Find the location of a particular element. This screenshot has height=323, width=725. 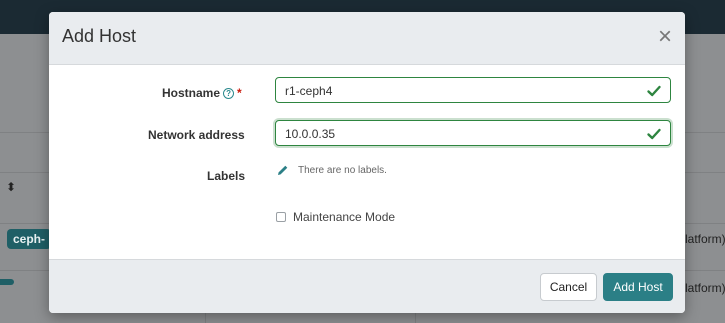

hostname-label-text: Hostname is located at coordinates (191, 93).